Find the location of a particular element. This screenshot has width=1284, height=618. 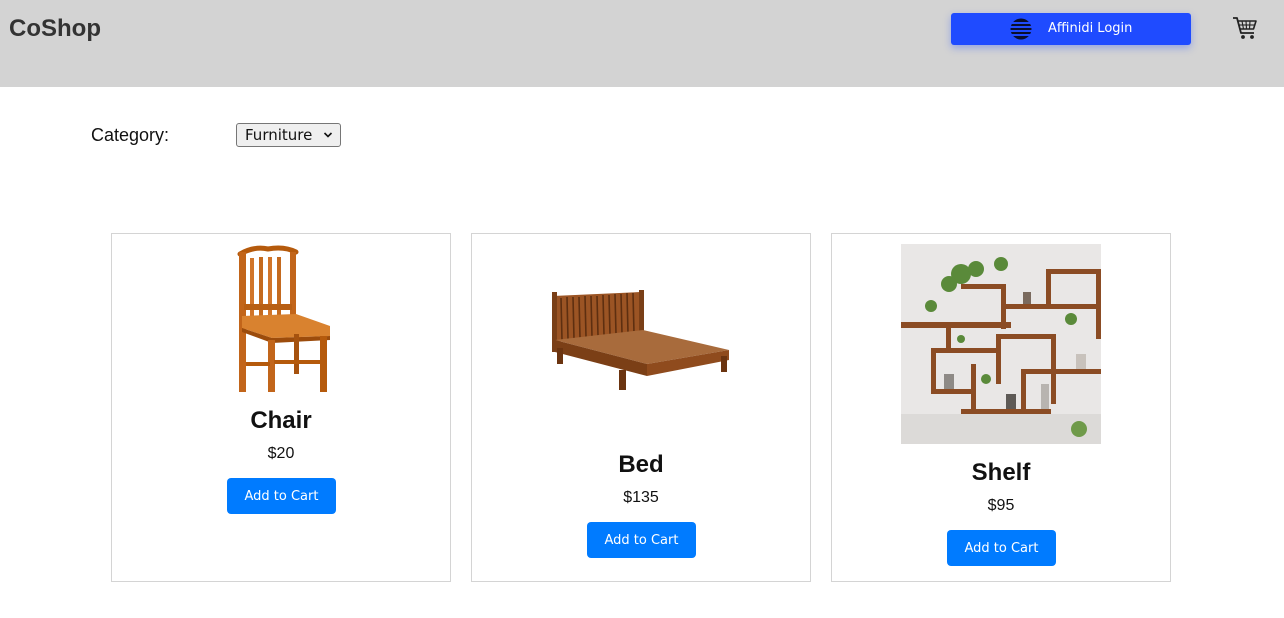

product-price: $20 is located at coordinates (281, 453).